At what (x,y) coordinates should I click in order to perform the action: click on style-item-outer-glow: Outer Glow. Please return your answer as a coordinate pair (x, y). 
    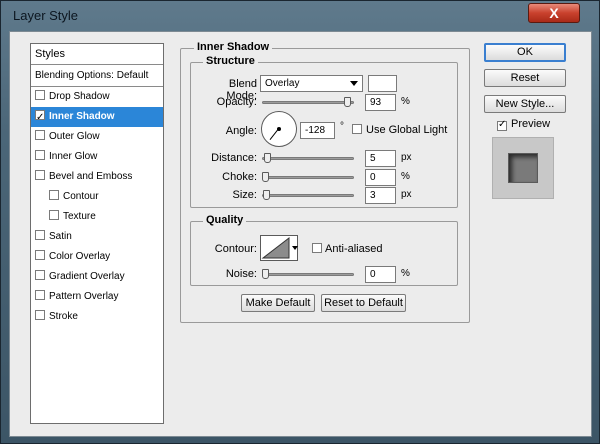
    Looking at the image, I should click on (97, 137).